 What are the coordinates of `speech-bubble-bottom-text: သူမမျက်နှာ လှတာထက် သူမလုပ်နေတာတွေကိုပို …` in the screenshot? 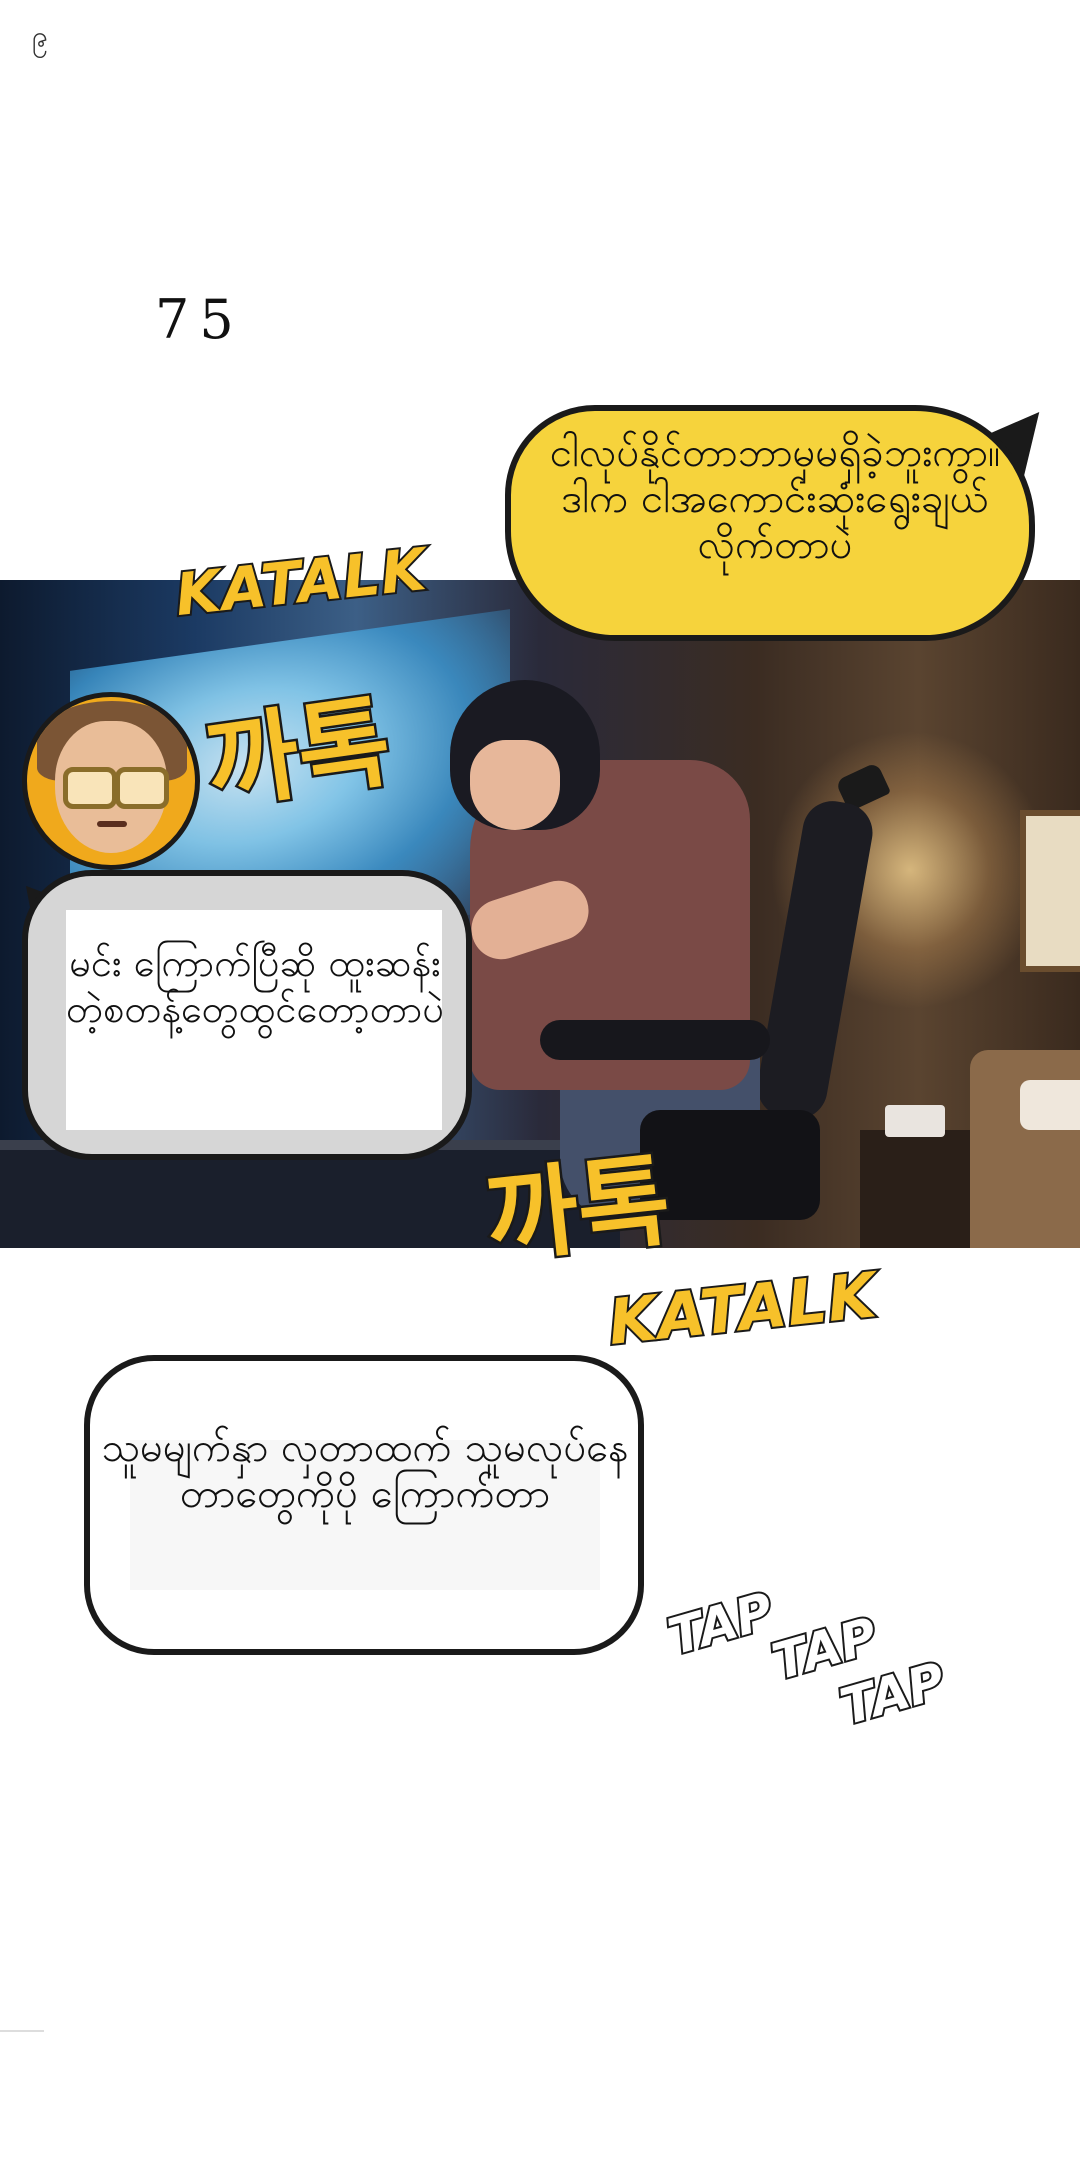 It's located at (365, 1471).